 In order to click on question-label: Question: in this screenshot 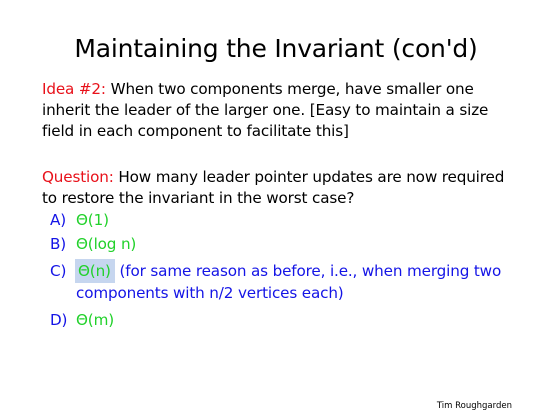, I will do `click(78, 177)`.